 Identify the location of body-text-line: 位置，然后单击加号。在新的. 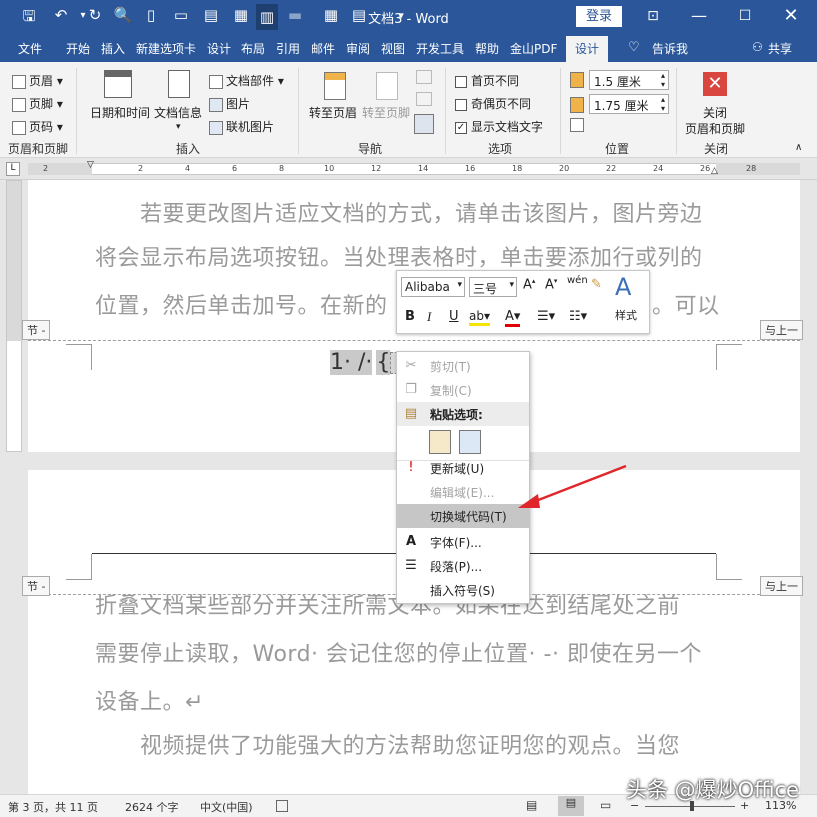
(241, 304).